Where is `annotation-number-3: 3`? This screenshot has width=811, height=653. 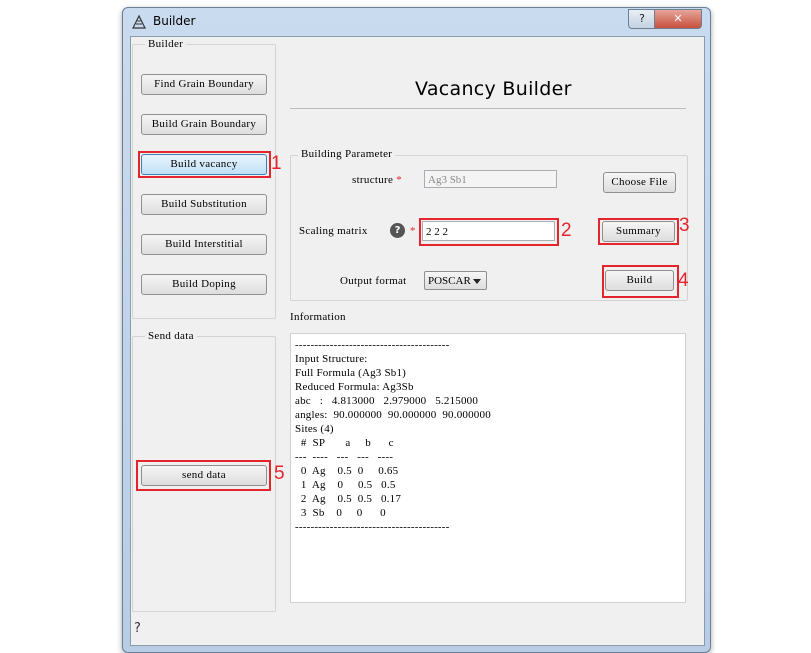
annotation-number-3: 3 is located at coordinates (684, 225).